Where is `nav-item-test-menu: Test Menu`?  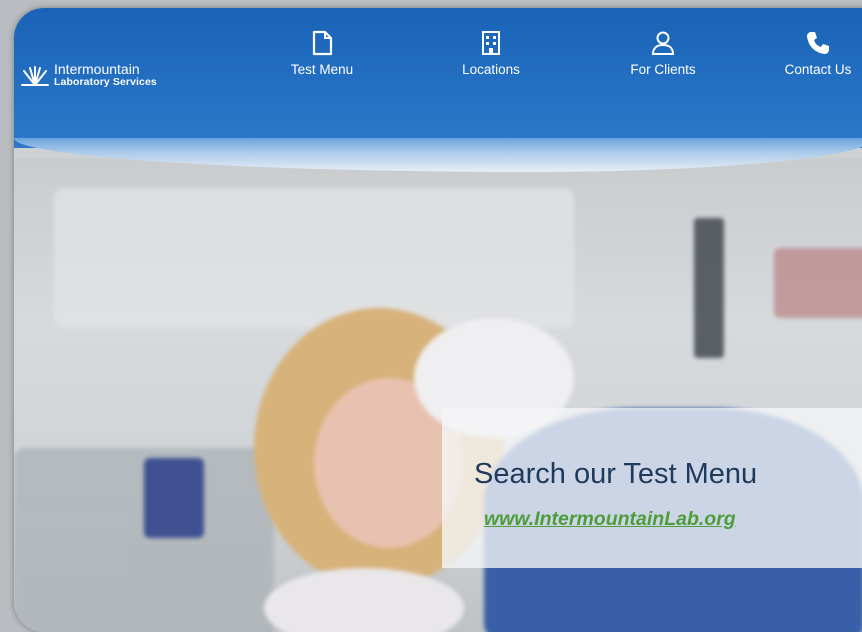 nav-item-test-menu: Test Menu is located at coordinates (322, 53).